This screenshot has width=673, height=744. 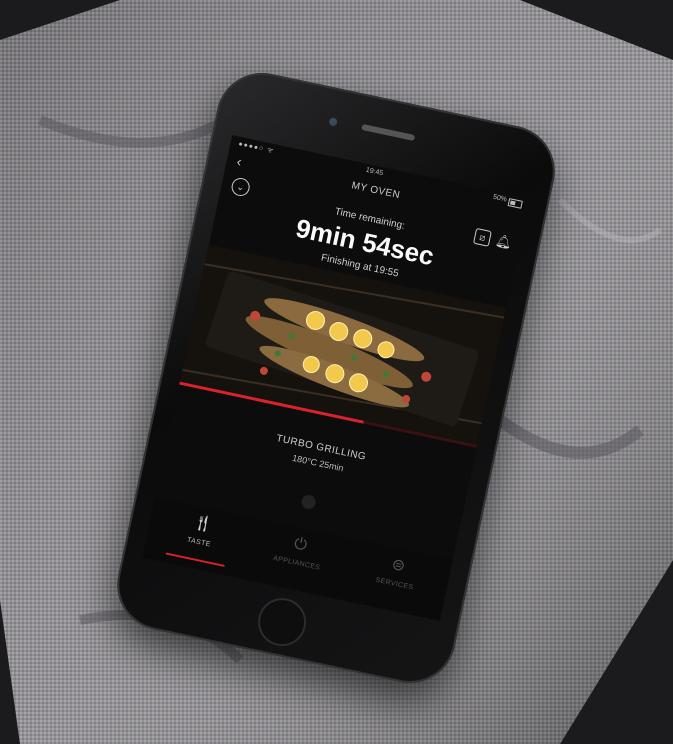 I want to click on tab-appliances: ⏻ APPLIANCES, so click(x=297, y=560).